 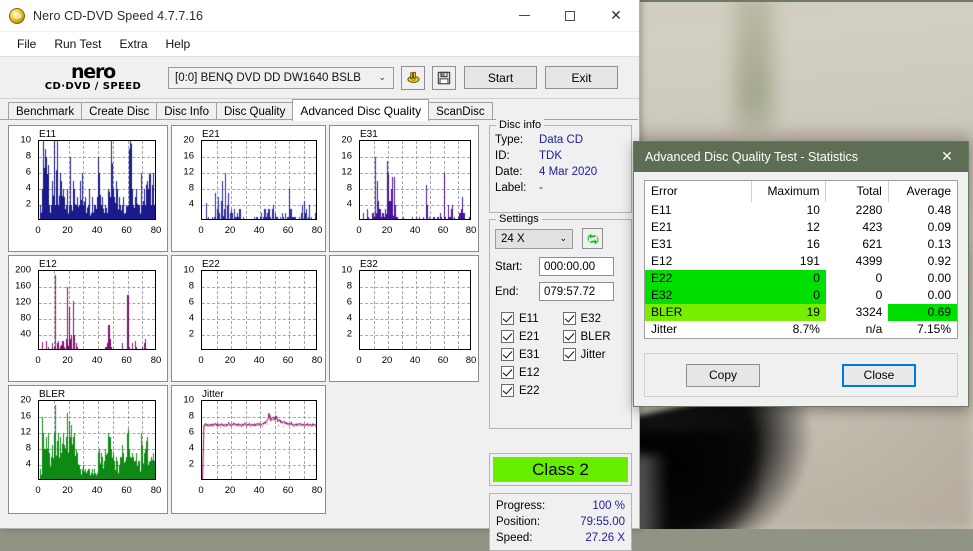 What do you see at coordinates (576, 291) in the screenshot?
I see `end-position-input: 079:57.72` at bounding box center [576, 291].